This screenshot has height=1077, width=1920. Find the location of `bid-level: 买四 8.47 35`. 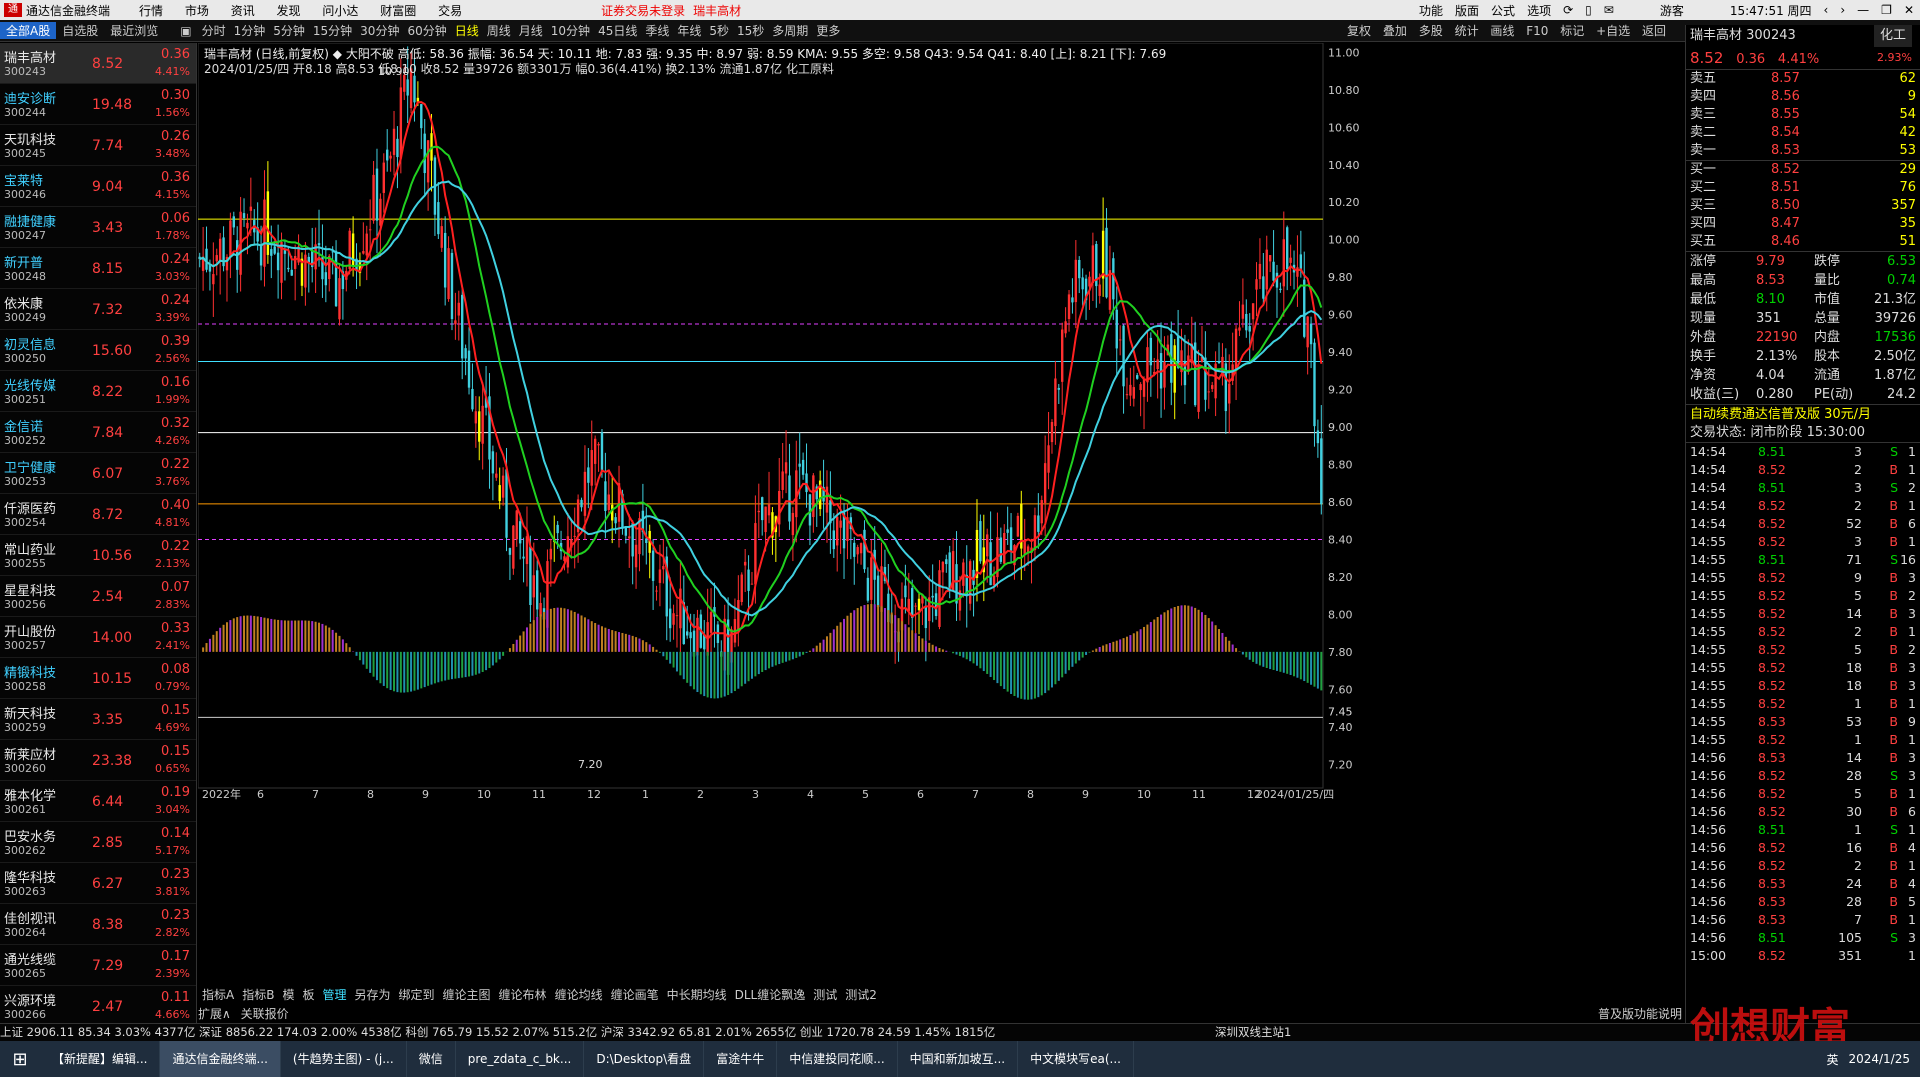

bid-level: 买四 8.47 35 is located at coordinates (1803, 224).